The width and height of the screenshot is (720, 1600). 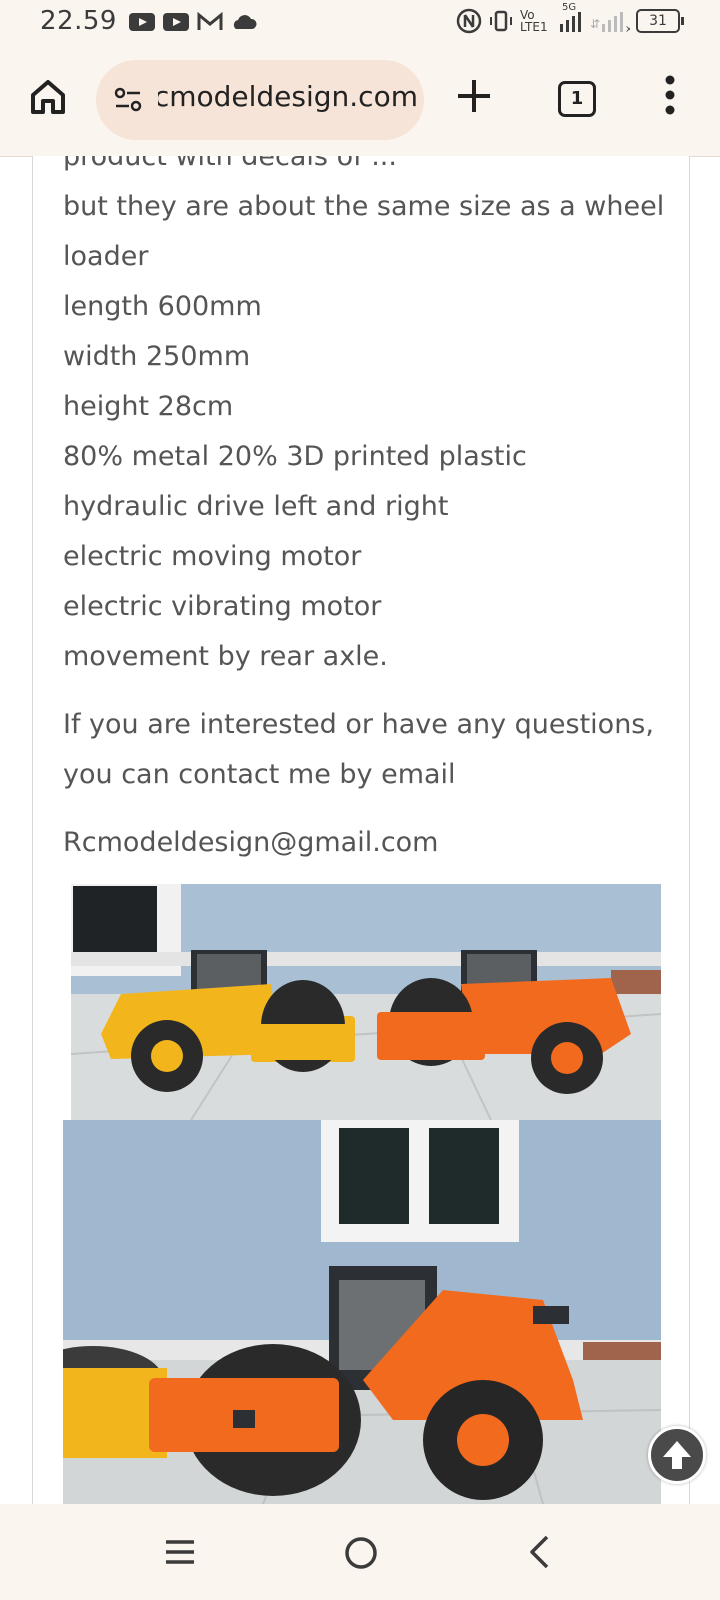 What do you see at coordinates (180, 1552) in the screenshot?
I see `recents-icon` at bounding box center [180, 1552].